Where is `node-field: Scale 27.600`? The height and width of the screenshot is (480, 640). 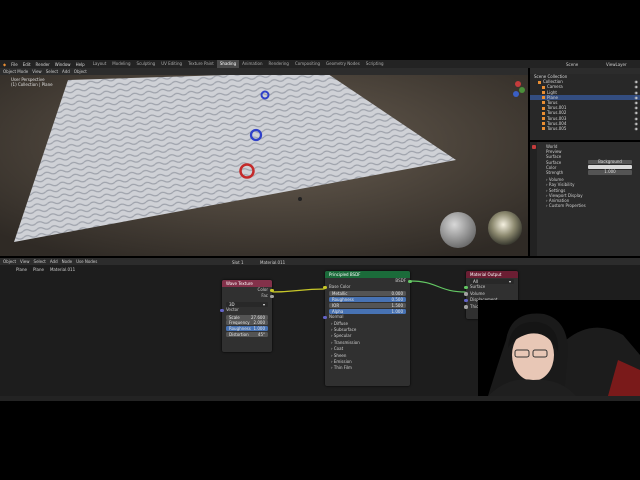
node-field: Scale 27.600 is located at coordinates (247, 317).